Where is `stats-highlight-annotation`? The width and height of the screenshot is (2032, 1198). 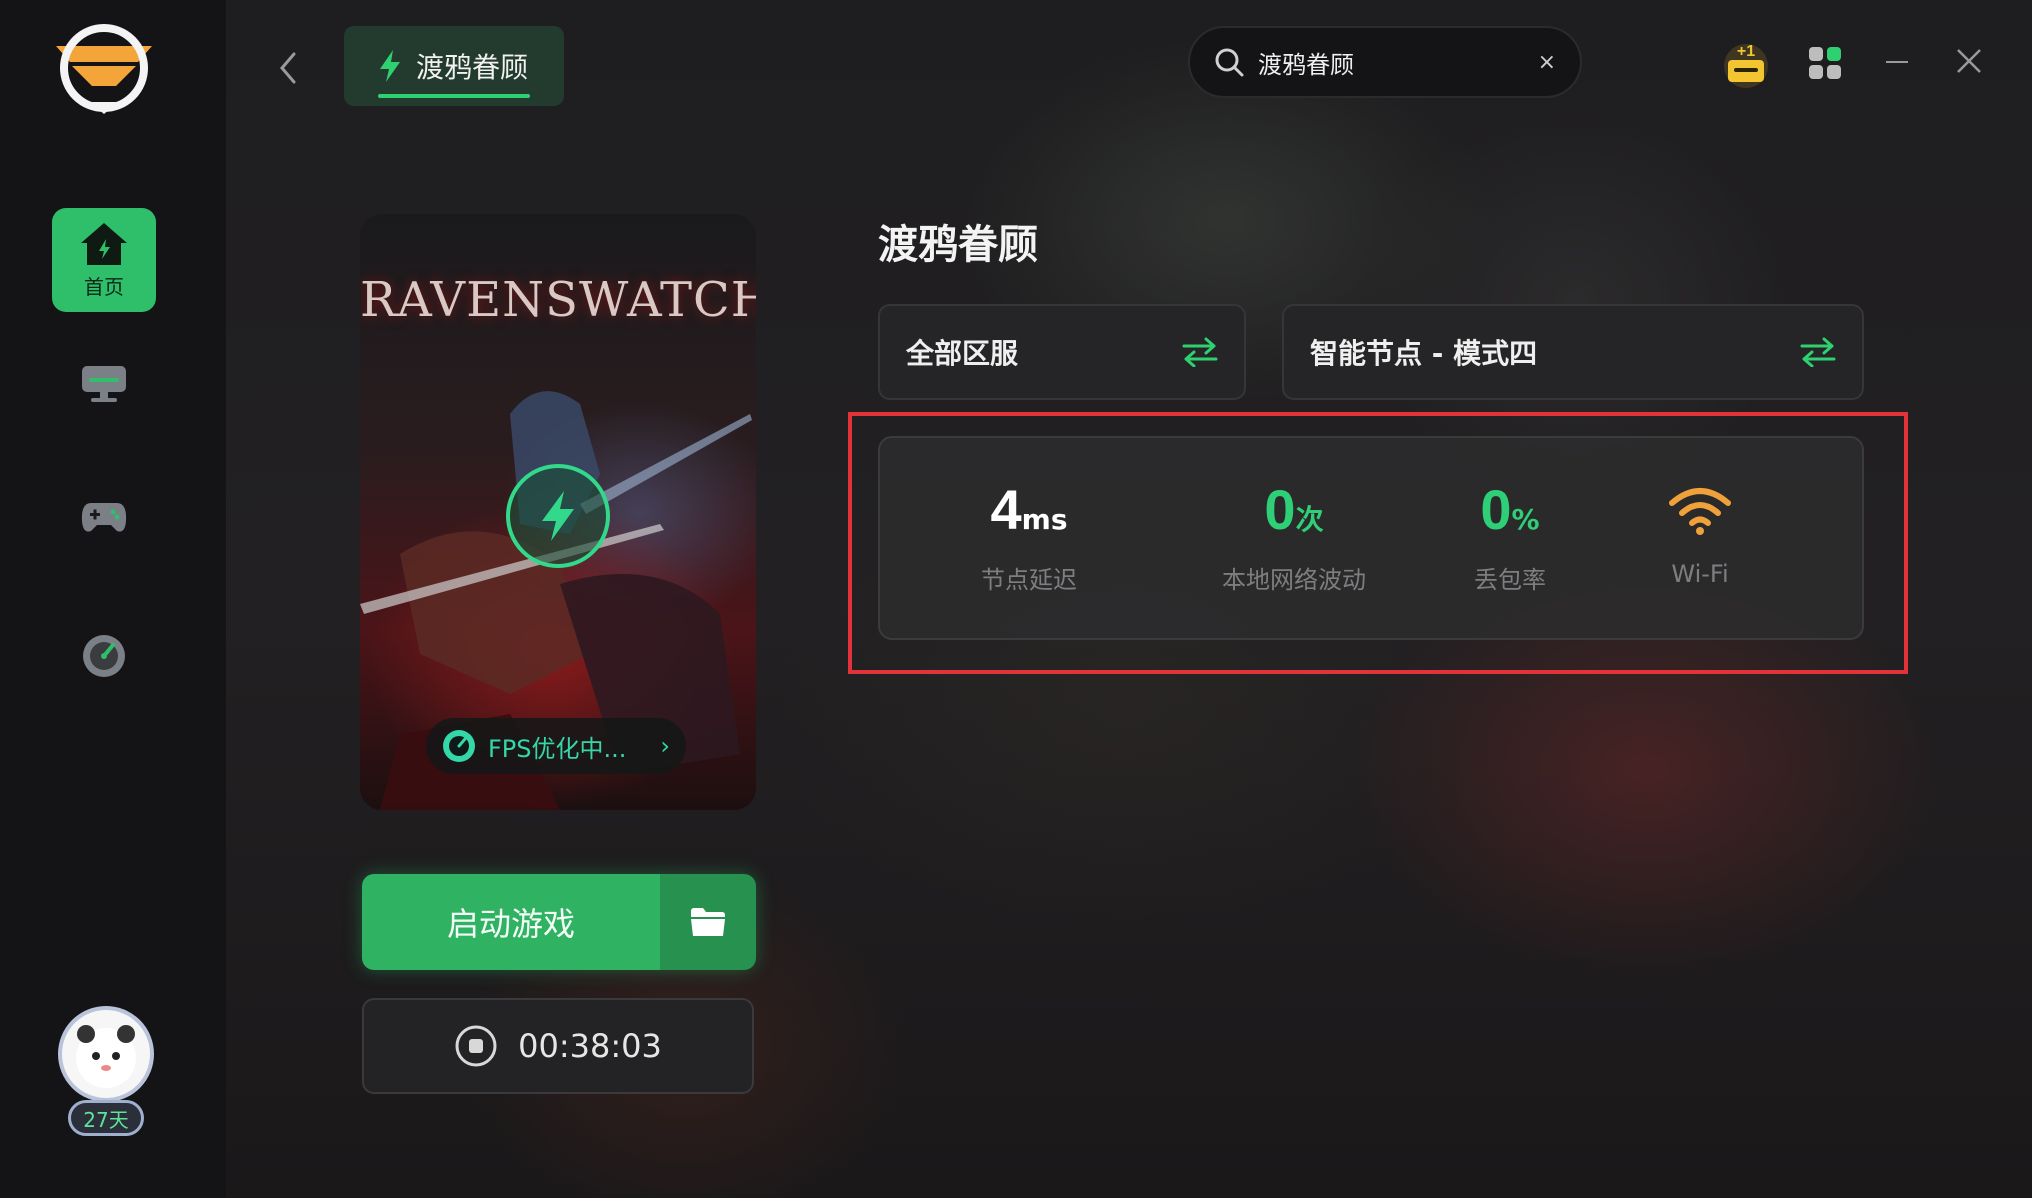
stats-highlight-annotation is located at coordinates (1378, 543).